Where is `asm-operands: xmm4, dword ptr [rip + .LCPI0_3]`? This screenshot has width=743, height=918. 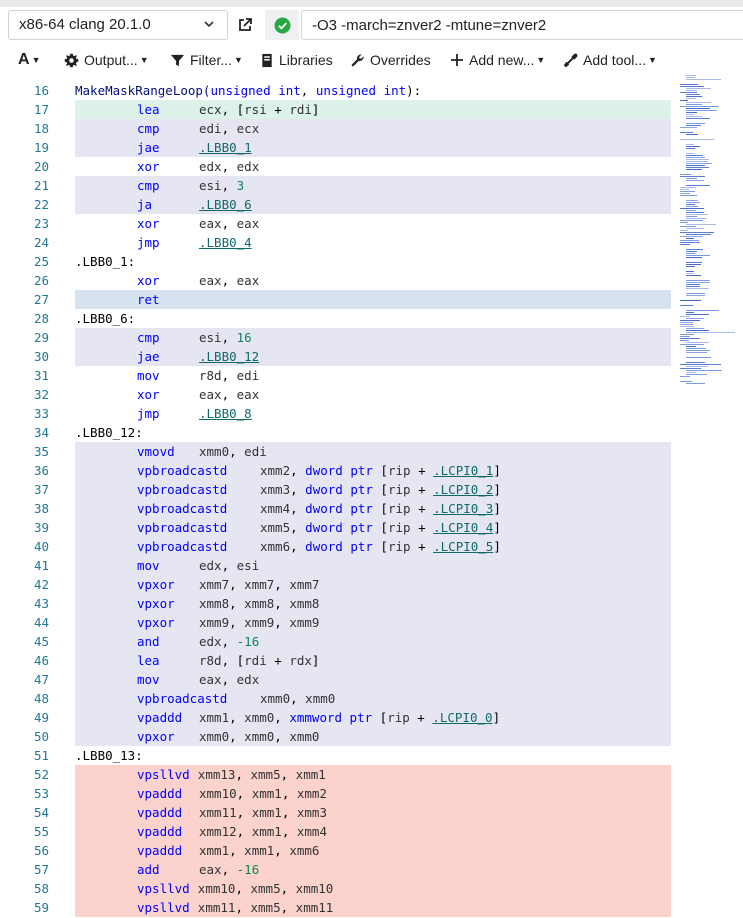 asm-operands: xmm4, dword ptr [rip + .LCPI0_3] is located at coordinates (380, 508).